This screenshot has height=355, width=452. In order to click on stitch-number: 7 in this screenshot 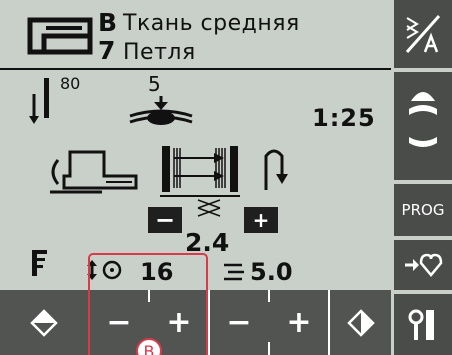, I will do `click(107, 50)`.